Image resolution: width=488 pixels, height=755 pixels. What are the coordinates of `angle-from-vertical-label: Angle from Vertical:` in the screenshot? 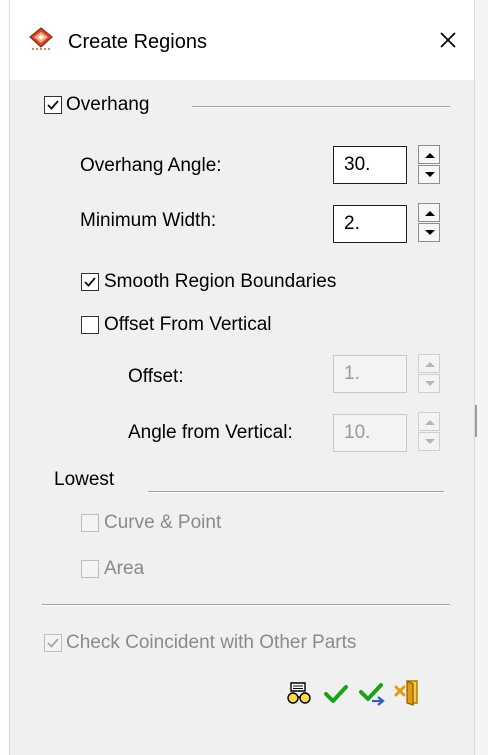 It's located at (210, 432).